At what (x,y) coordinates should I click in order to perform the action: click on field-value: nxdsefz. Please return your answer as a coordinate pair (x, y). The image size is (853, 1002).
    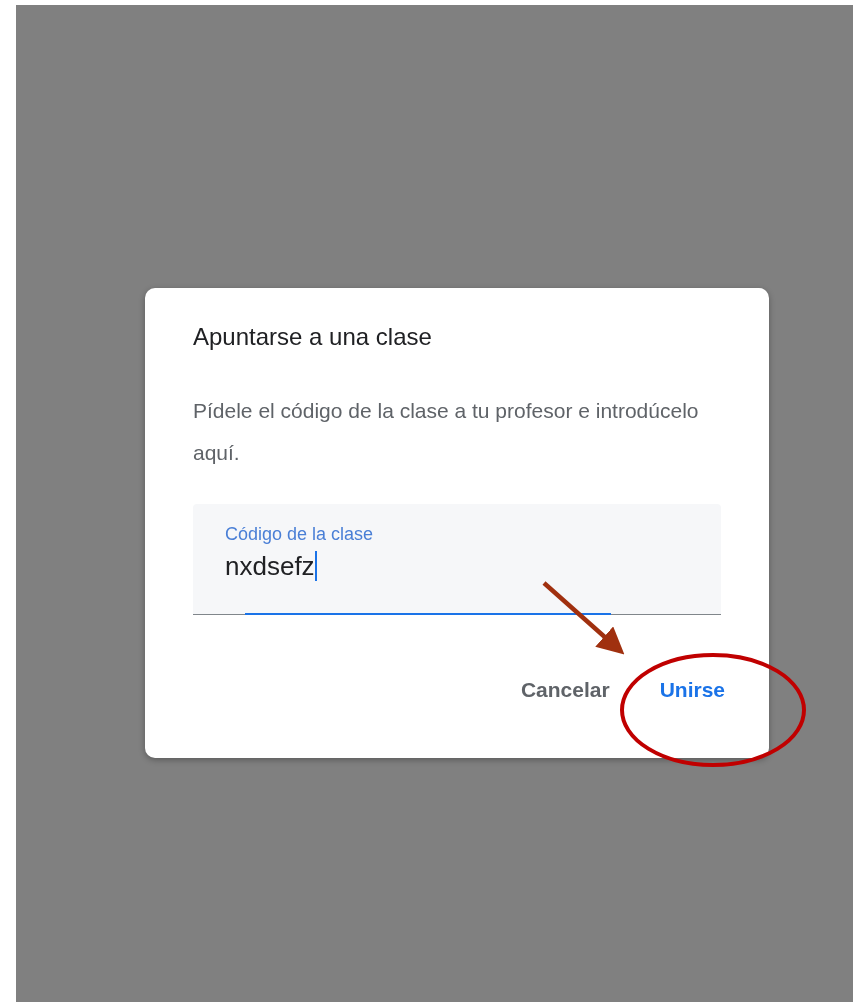
    Looking at the image, I should click on (271, 566).